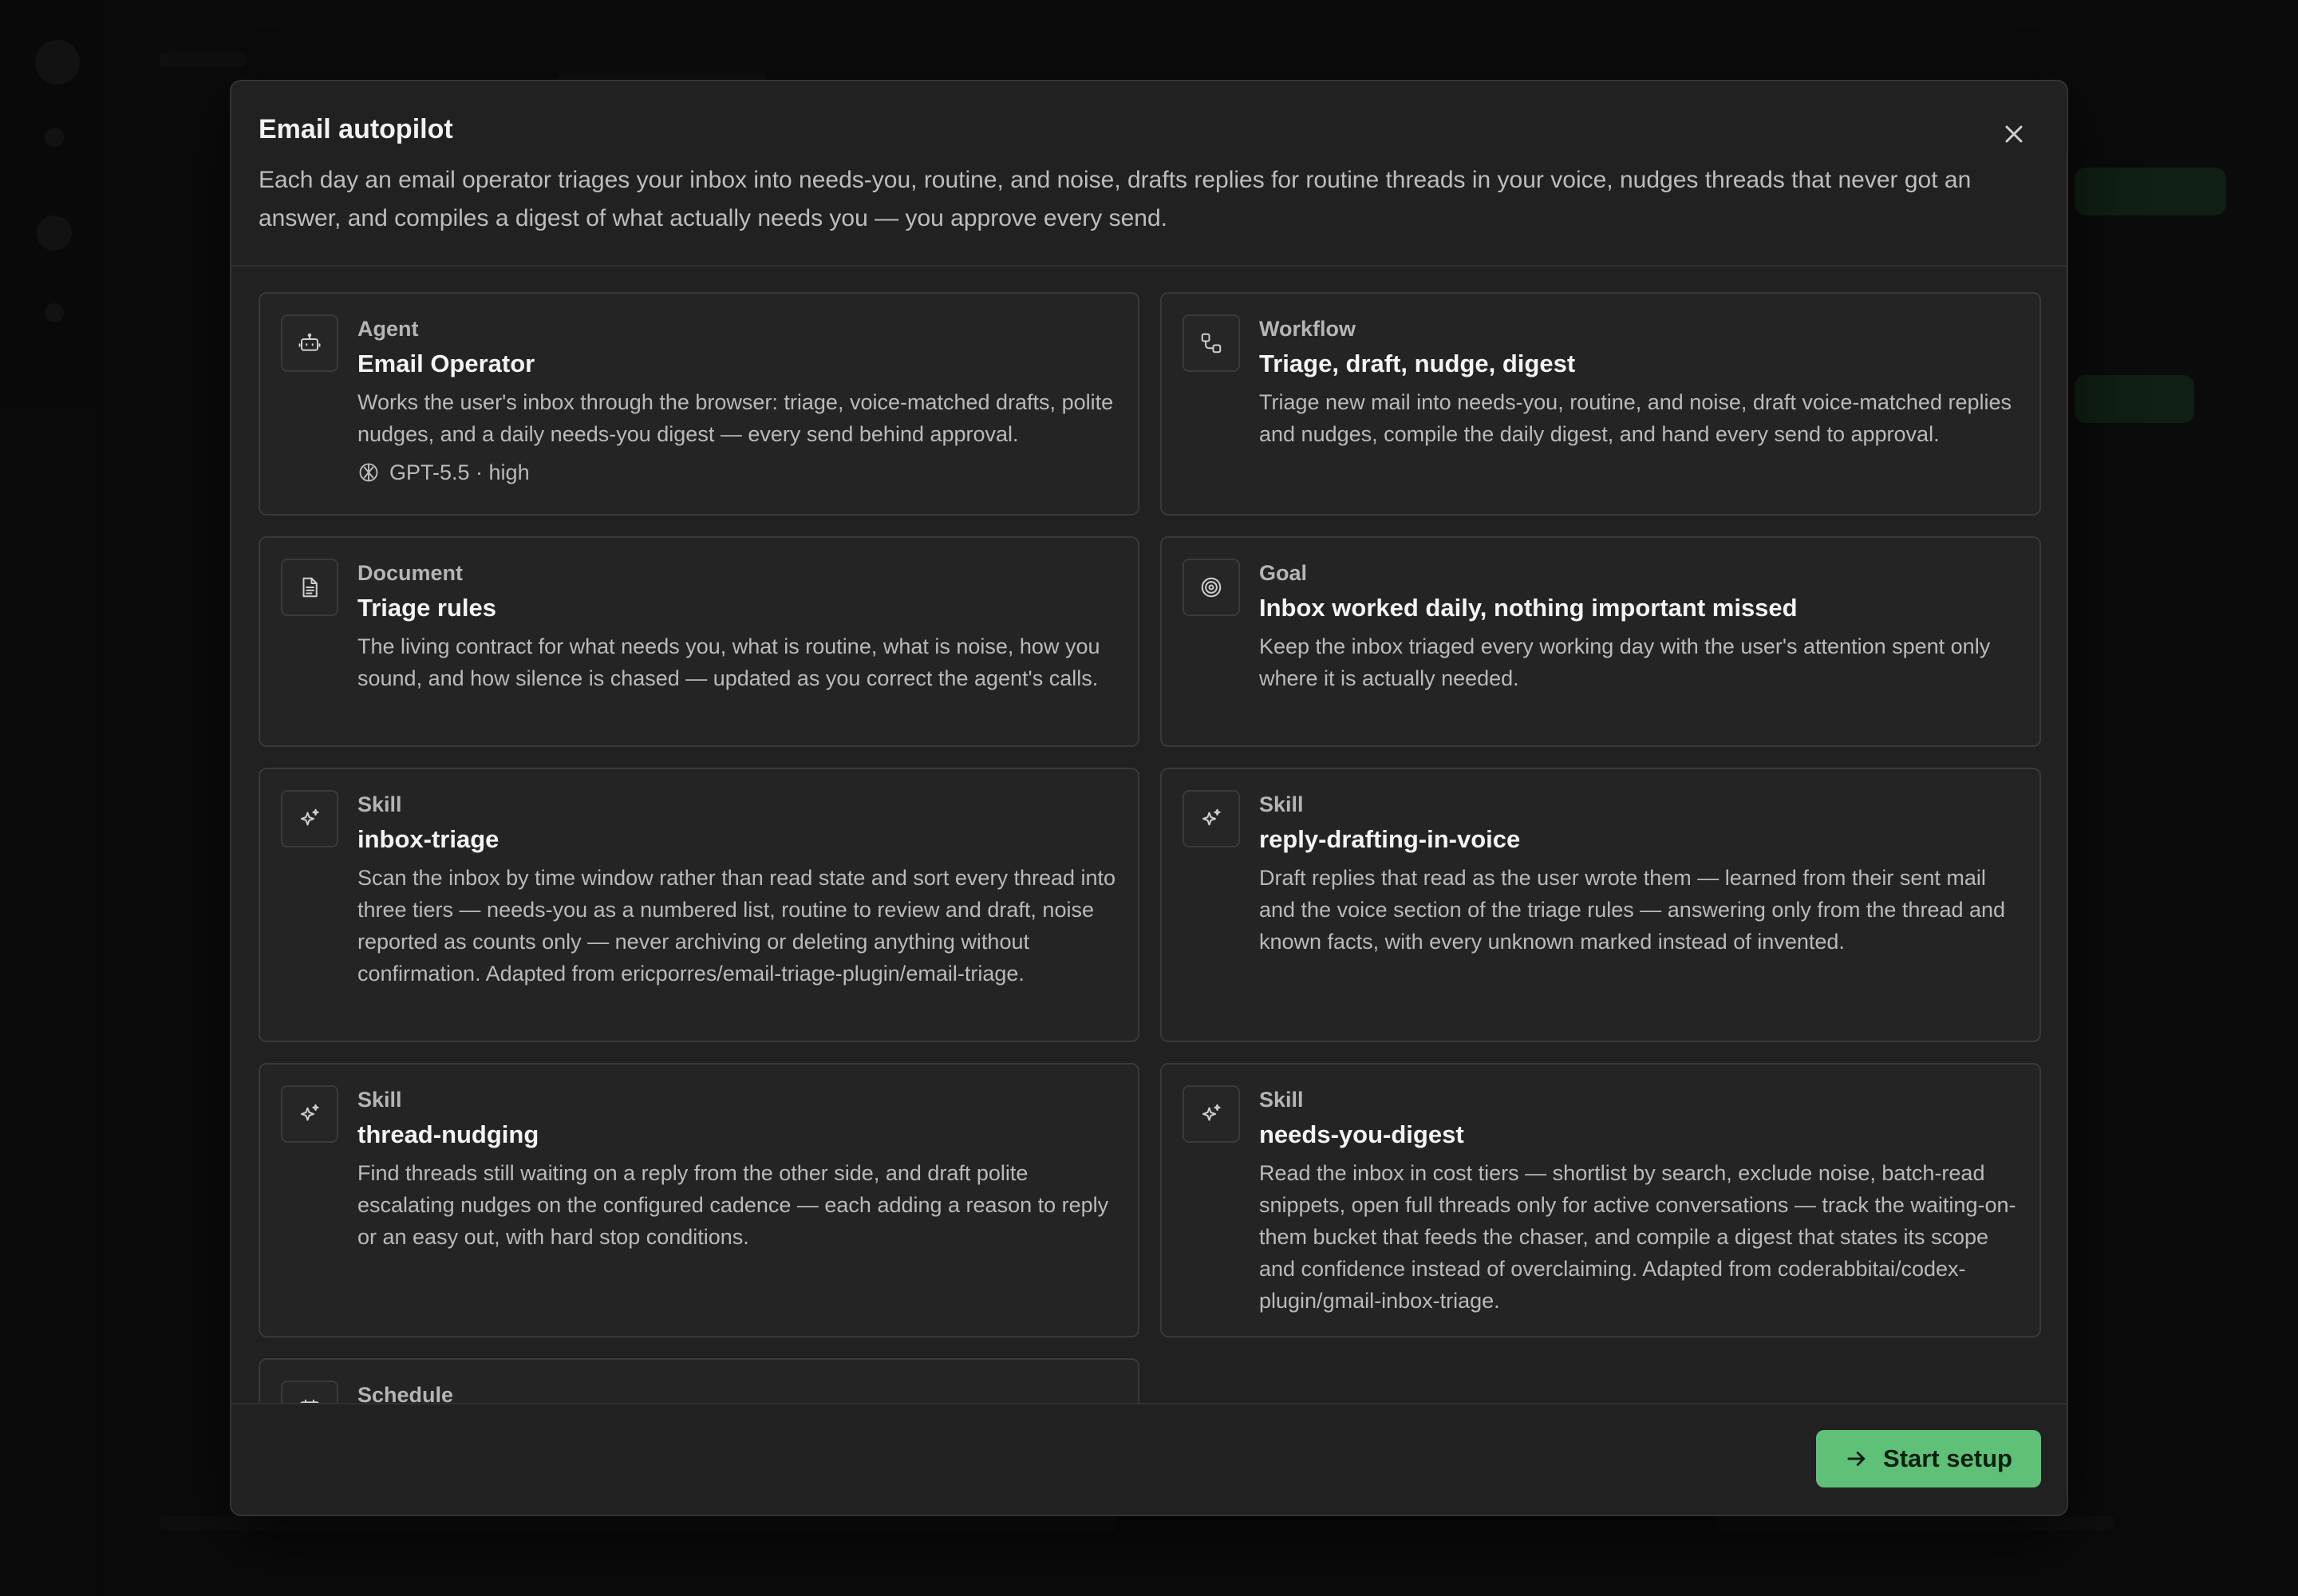 The width and height of the screenshot is (2298, 1596). I want to click on dialog-footer: Start setup, so click(1149, 1459).